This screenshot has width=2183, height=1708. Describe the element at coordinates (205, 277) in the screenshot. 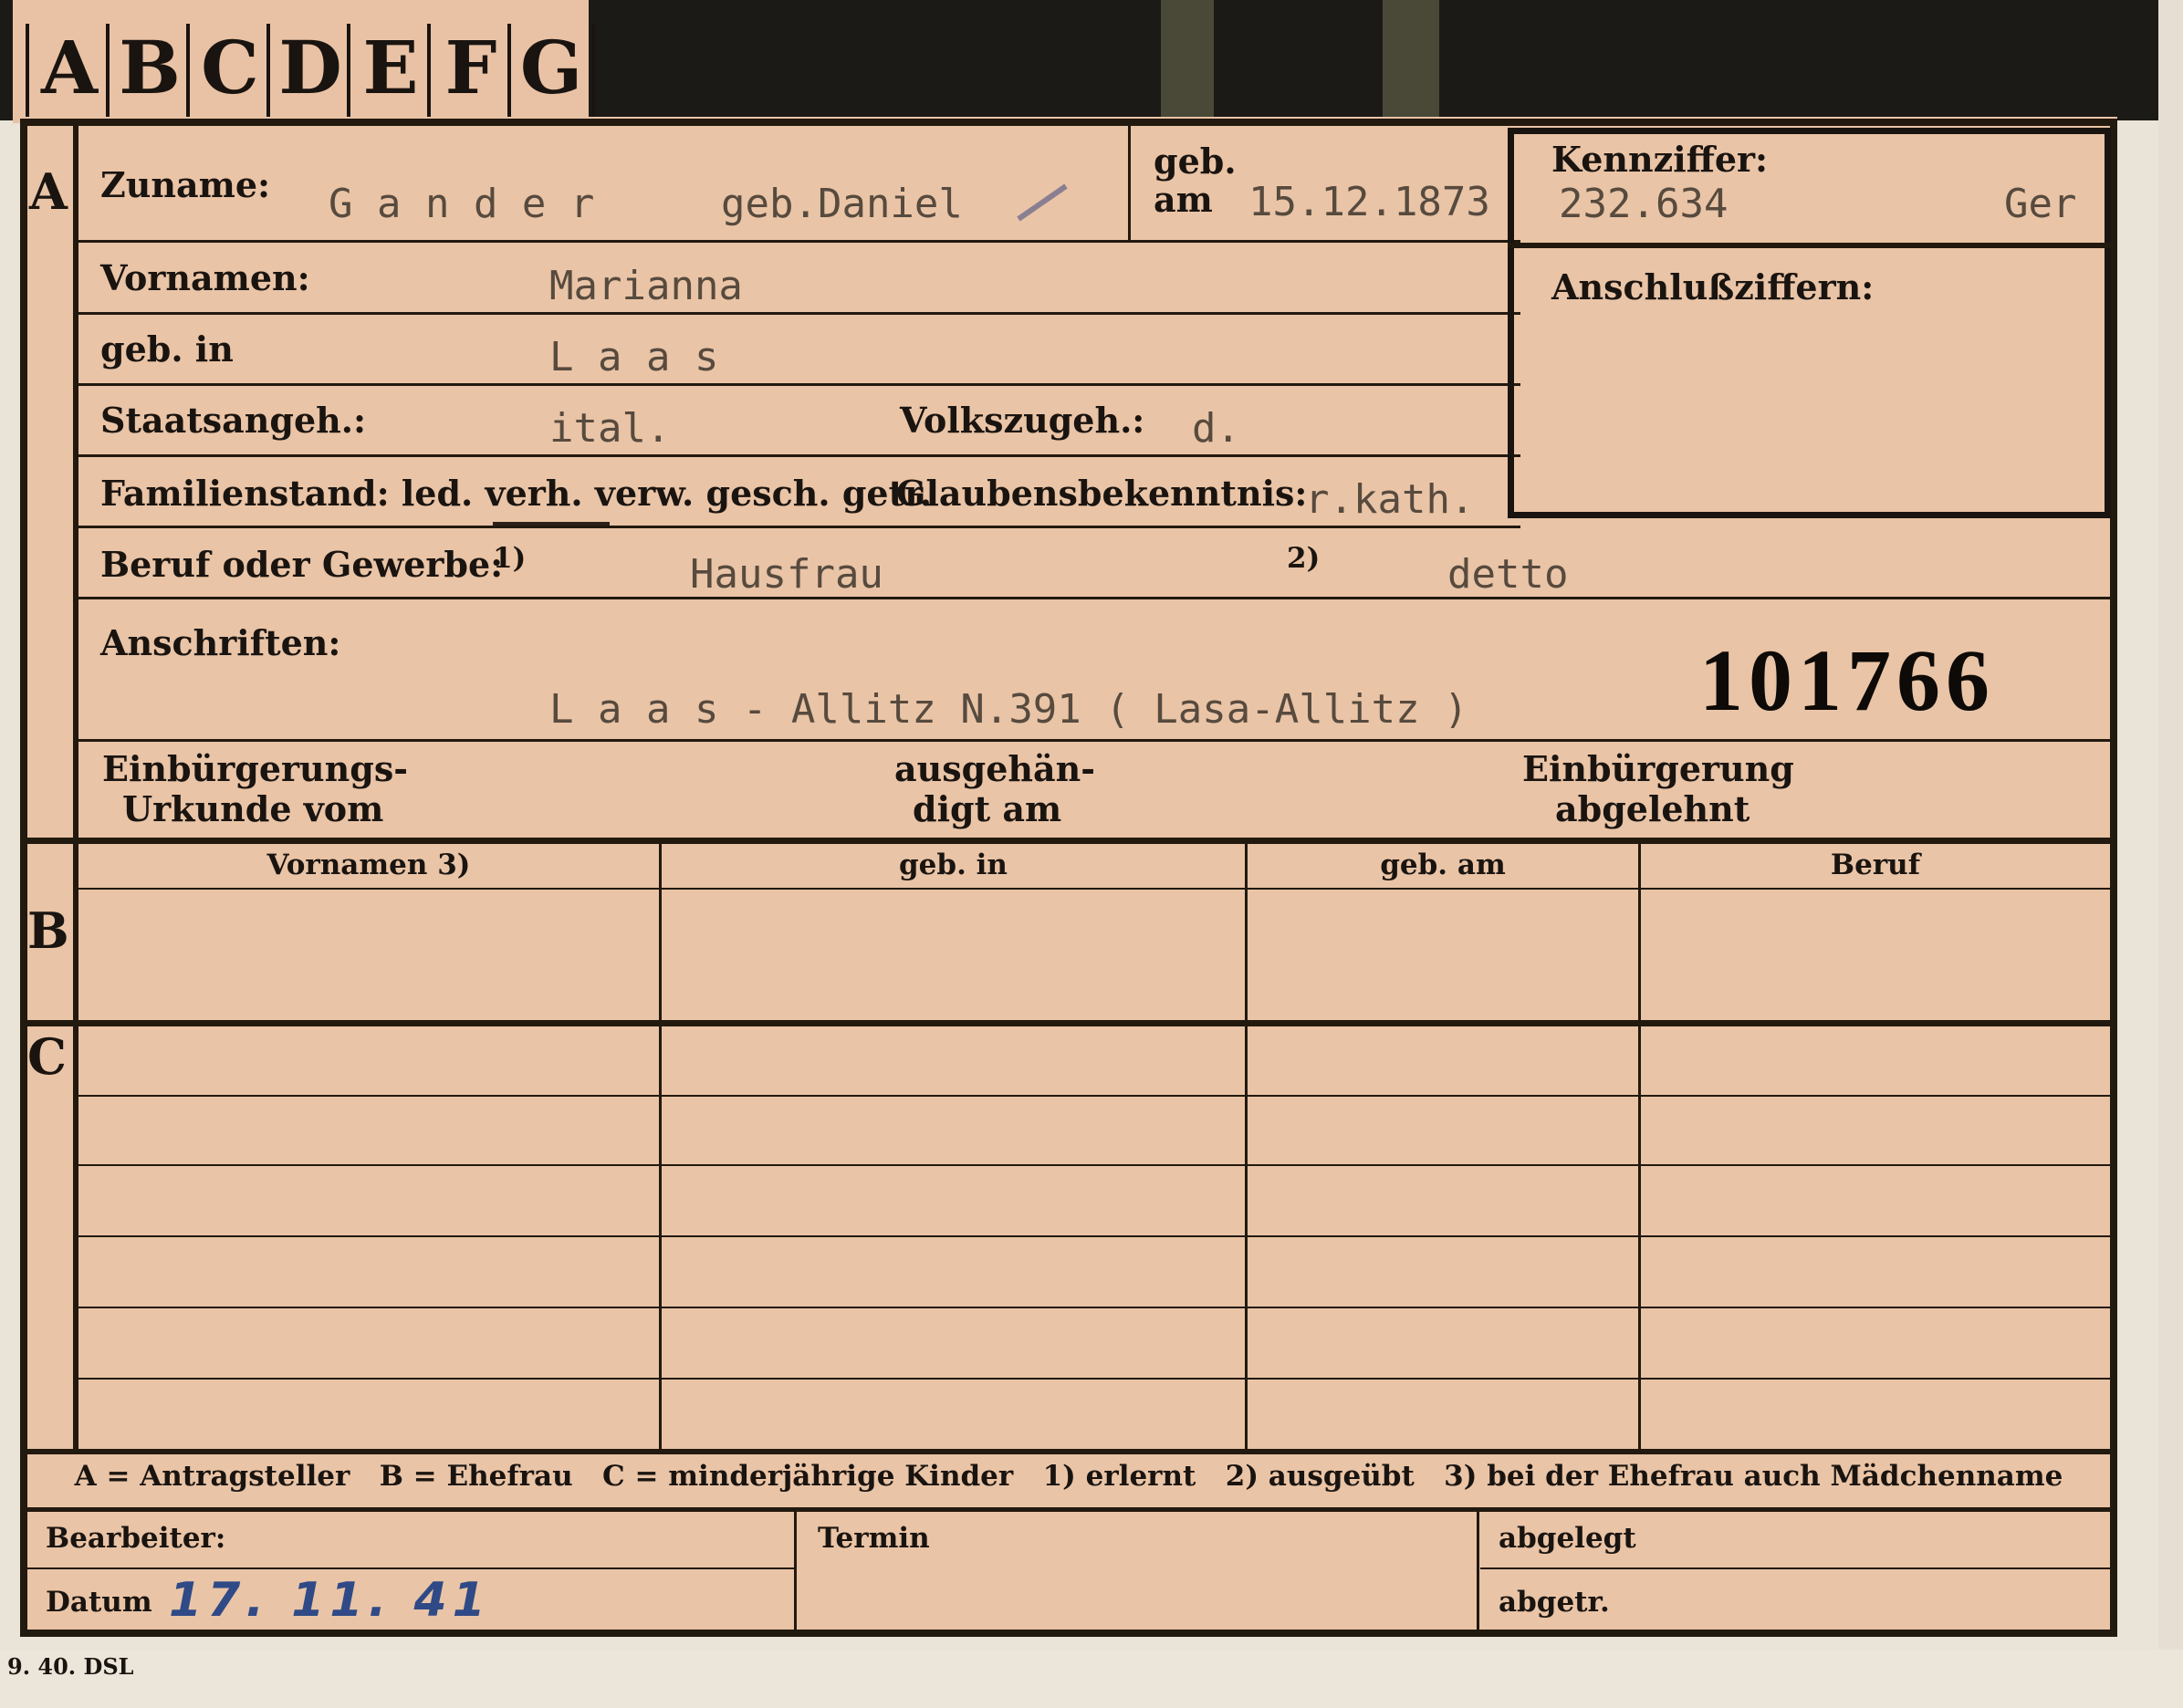

I see `given-names-label: Vornamen:` at that location.